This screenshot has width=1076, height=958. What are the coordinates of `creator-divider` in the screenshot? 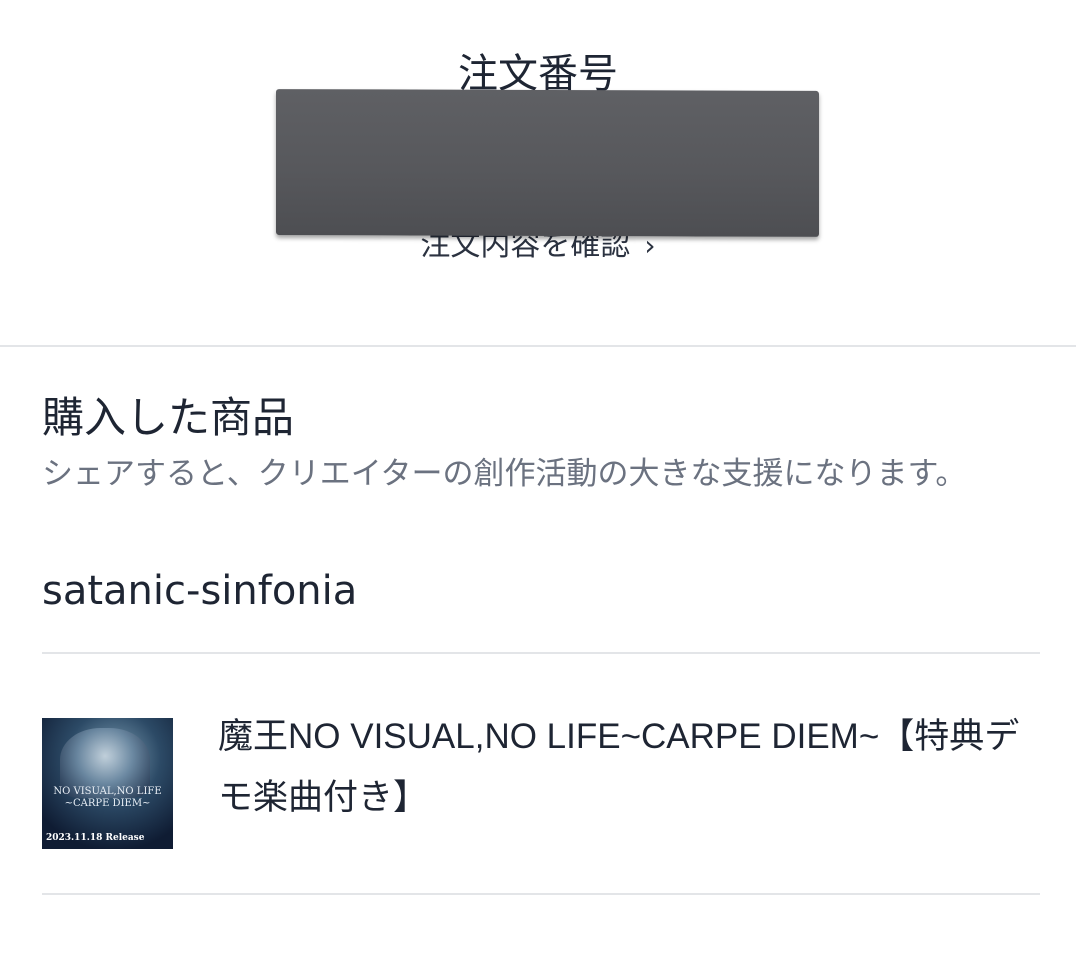 It's located at (541, 653).